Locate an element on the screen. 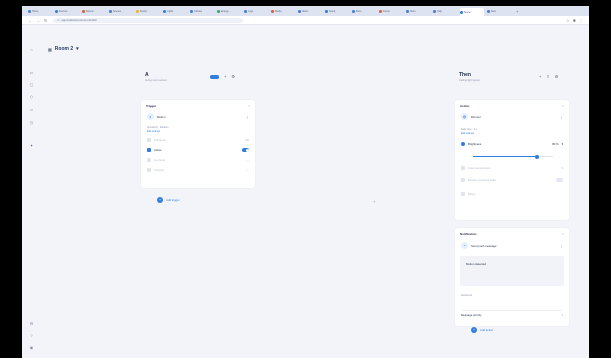 Image resolution: width=611 pixels, height=358 pixels. notification-device-row: ◔ Send push message ⋮ is located at coordinates (512, 245).